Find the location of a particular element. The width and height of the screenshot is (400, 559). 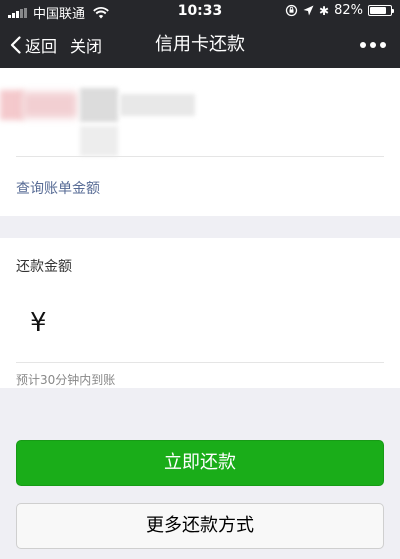

close-button: 关闭 is located at coordinates (86, 45).